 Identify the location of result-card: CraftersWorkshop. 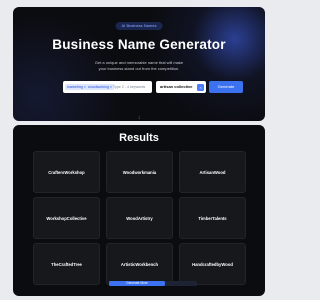
(66, 172).